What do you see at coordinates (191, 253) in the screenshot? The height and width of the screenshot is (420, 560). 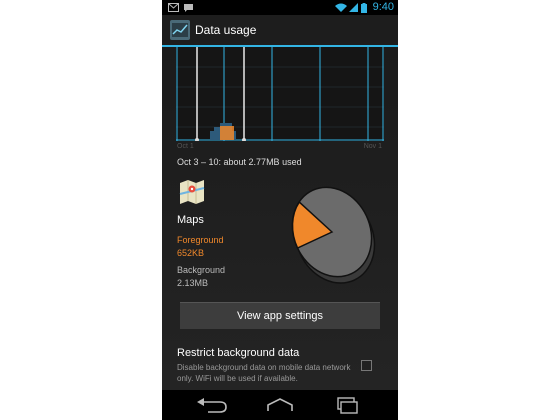 I see `foreground-value: 652KB` at bounding box center [191, 253].